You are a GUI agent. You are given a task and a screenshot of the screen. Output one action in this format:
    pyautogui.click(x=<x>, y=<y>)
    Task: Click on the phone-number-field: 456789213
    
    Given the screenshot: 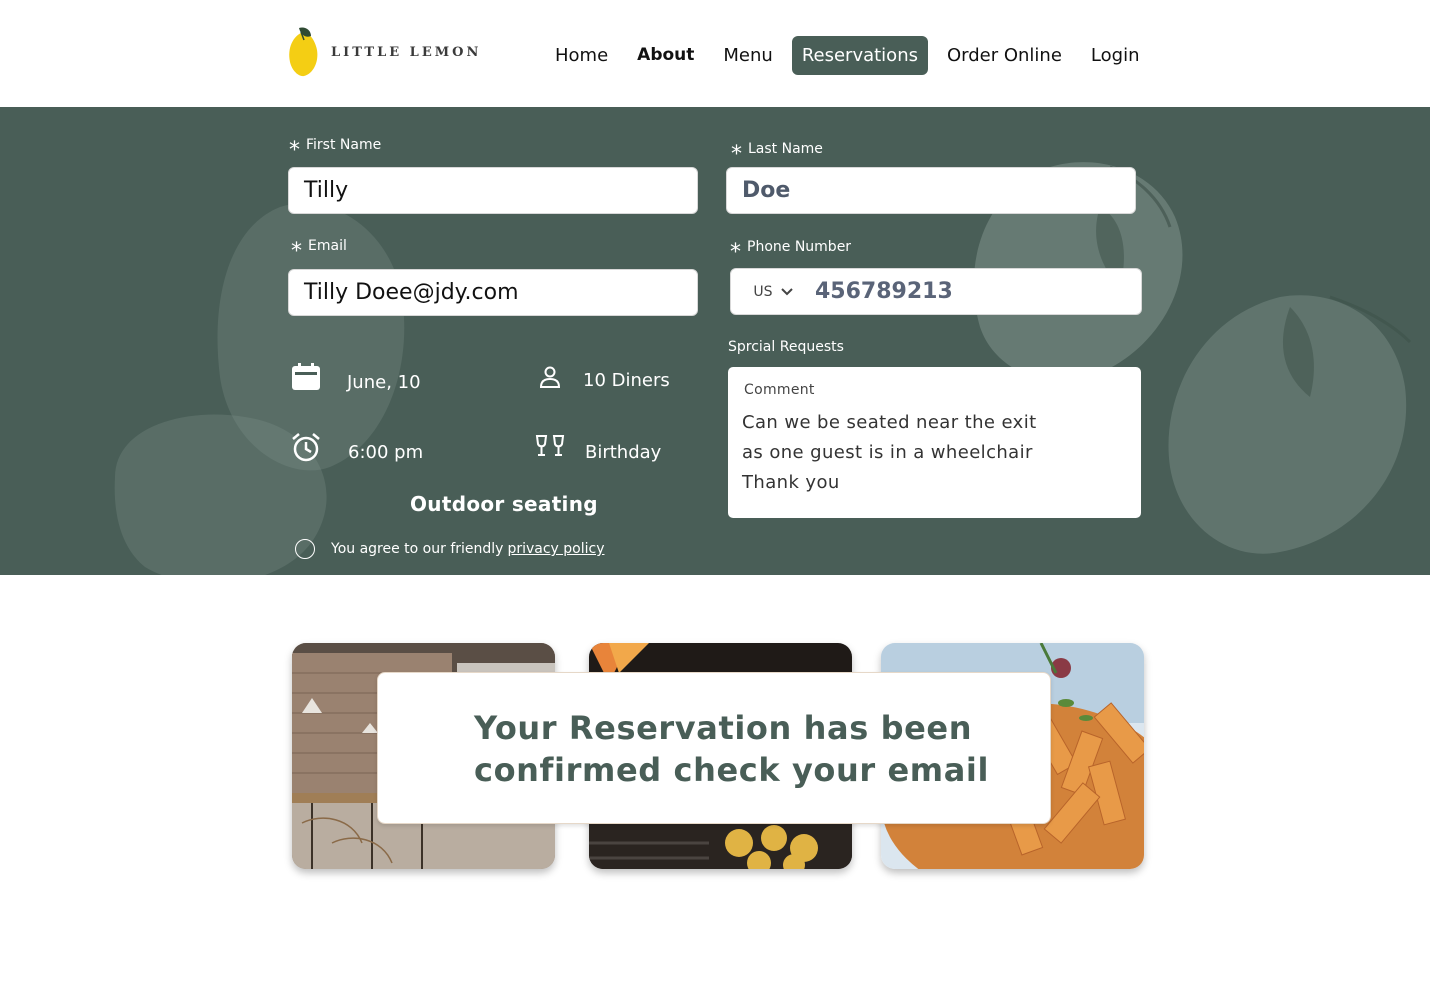 What is the action you would take?
    pyautogui.click(x=884, y=291)
    